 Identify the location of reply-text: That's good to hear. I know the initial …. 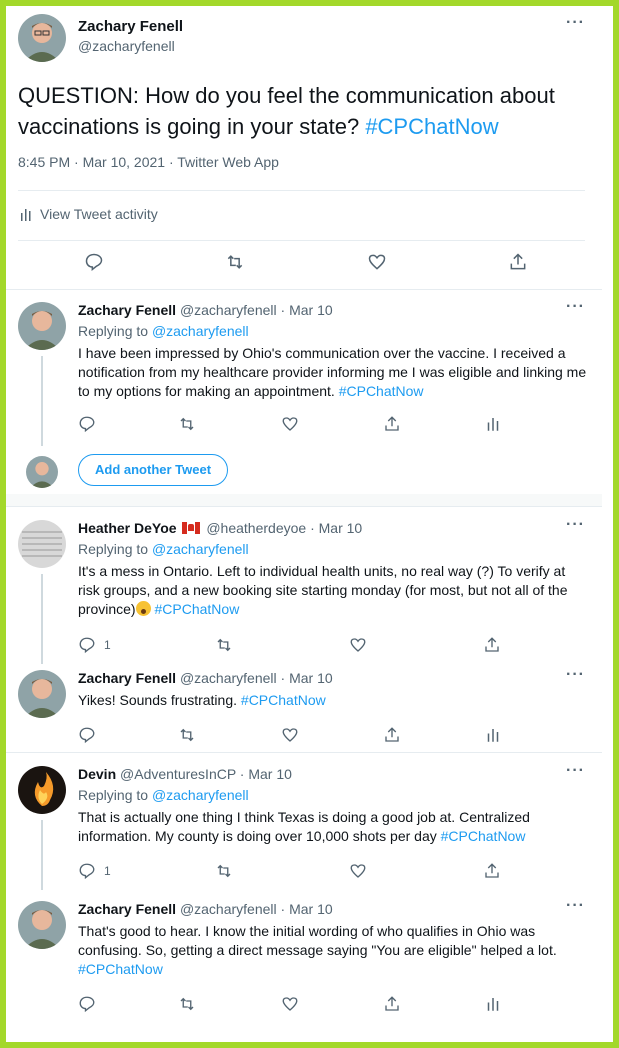
(333, 950).